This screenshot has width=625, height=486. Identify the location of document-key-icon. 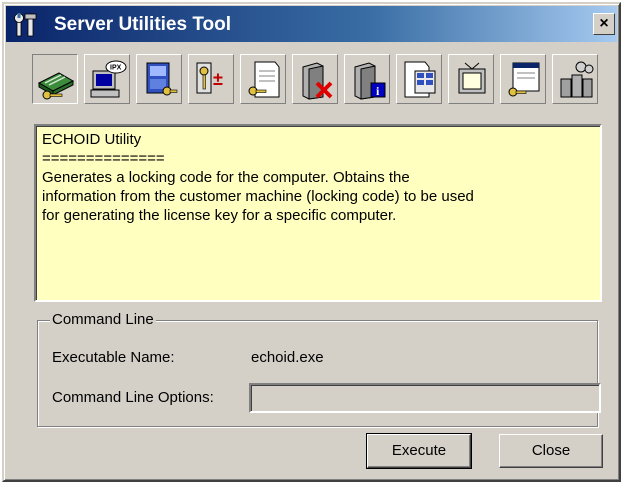
(264, 79).